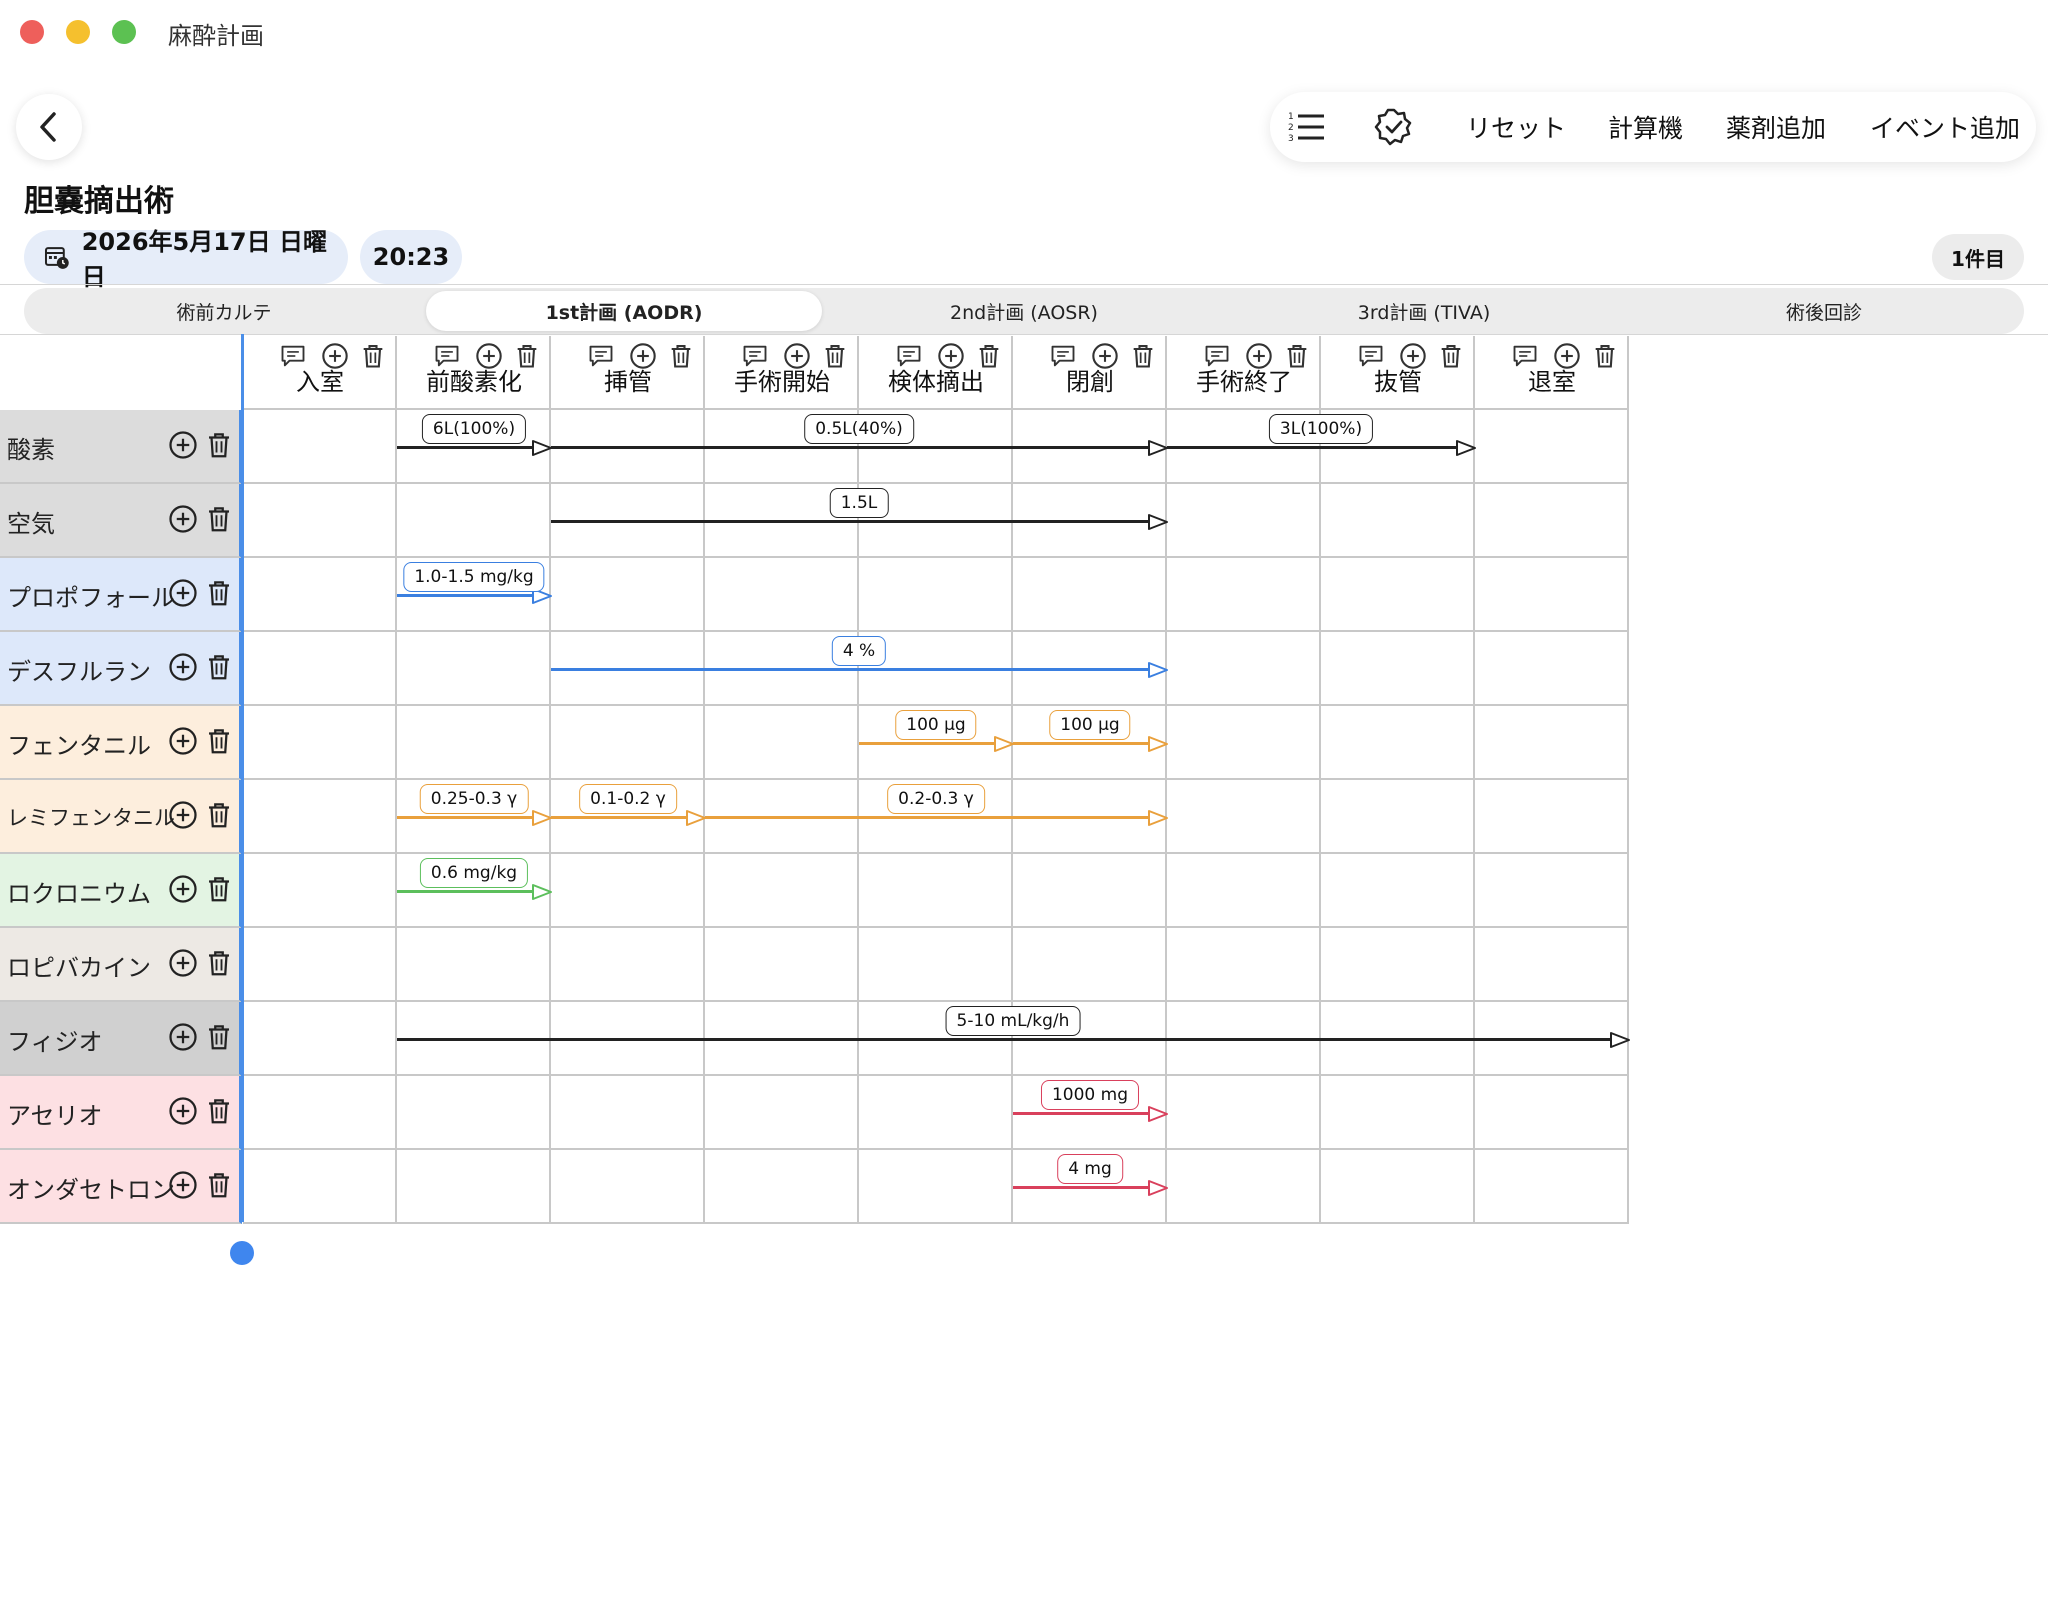 Image resolution: width=2048 pixels, height=1600 pixels. Describe the element at coordinates (474, 873) in the screenshot. I see `dose-label: 0.6 mg/kg` at that location.